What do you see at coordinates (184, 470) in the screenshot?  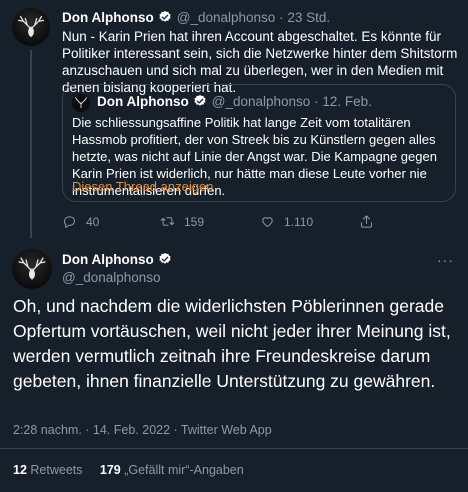 I see `likes-label: „Gefällt mir“-Angaben` at bounding box center [184, 470].